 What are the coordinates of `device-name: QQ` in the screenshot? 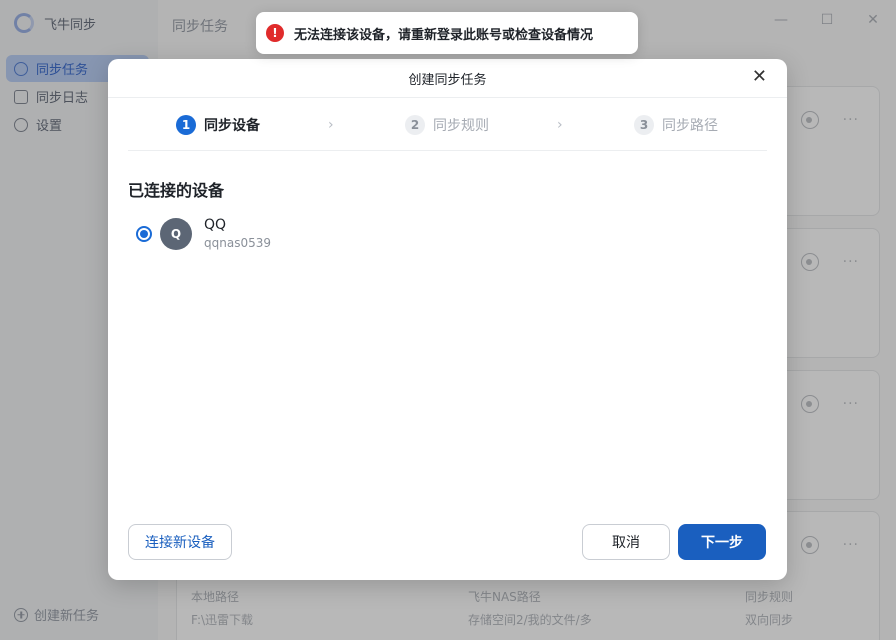 It's located at (215, 225).